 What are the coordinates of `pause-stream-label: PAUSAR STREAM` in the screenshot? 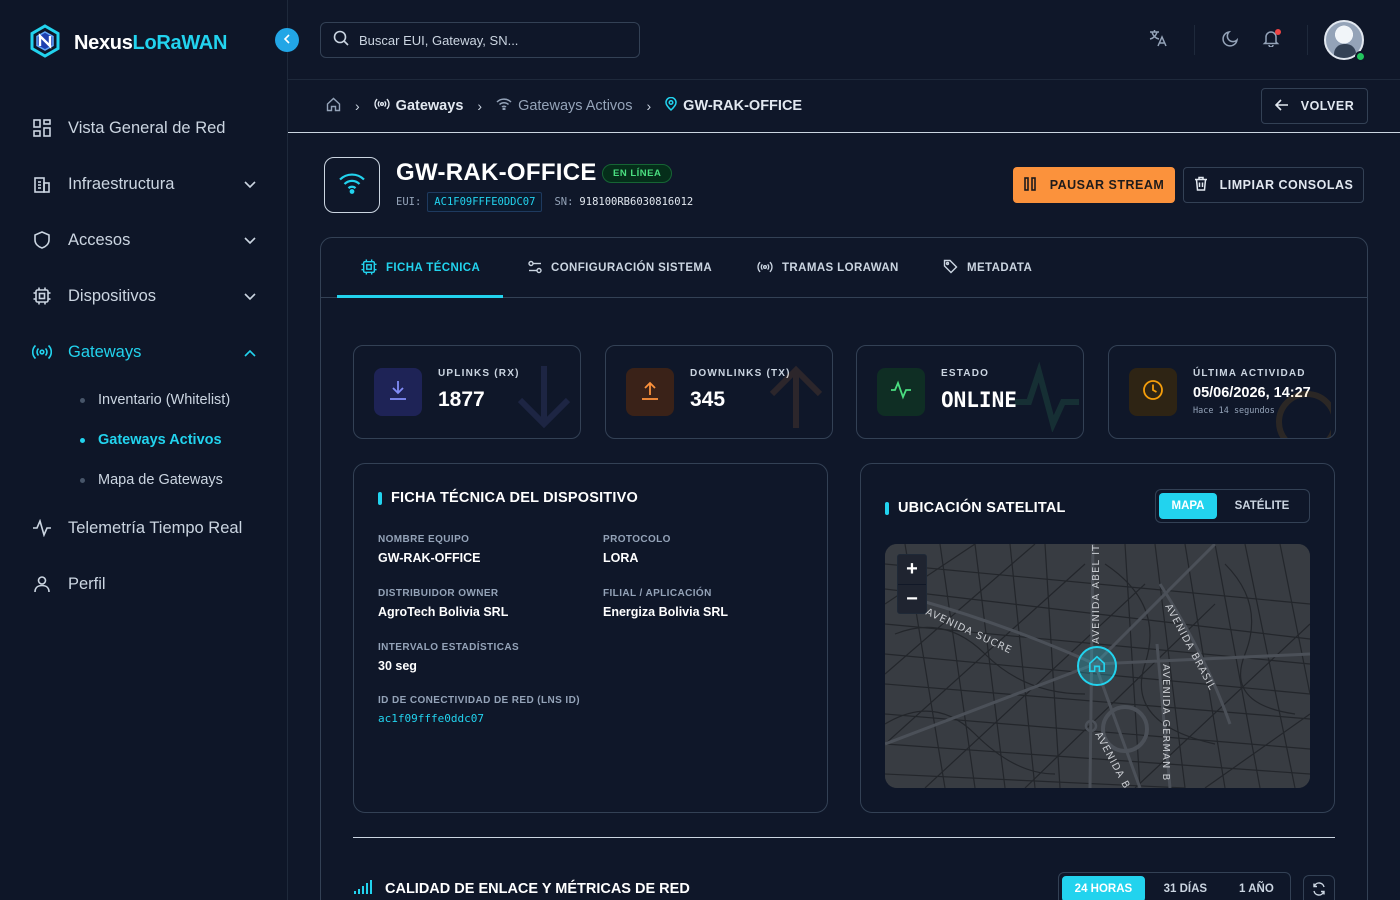 It's located at (1107, 185).